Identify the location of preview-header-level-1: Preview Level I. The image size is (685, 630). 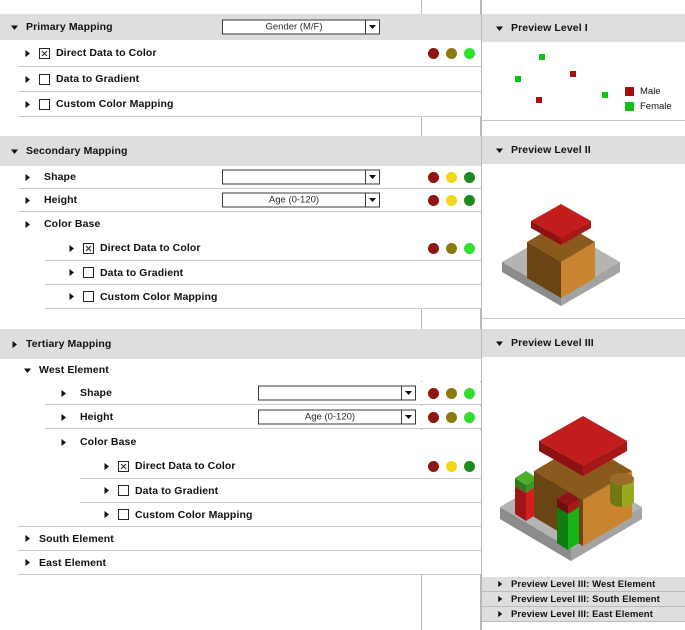
(583, 28).